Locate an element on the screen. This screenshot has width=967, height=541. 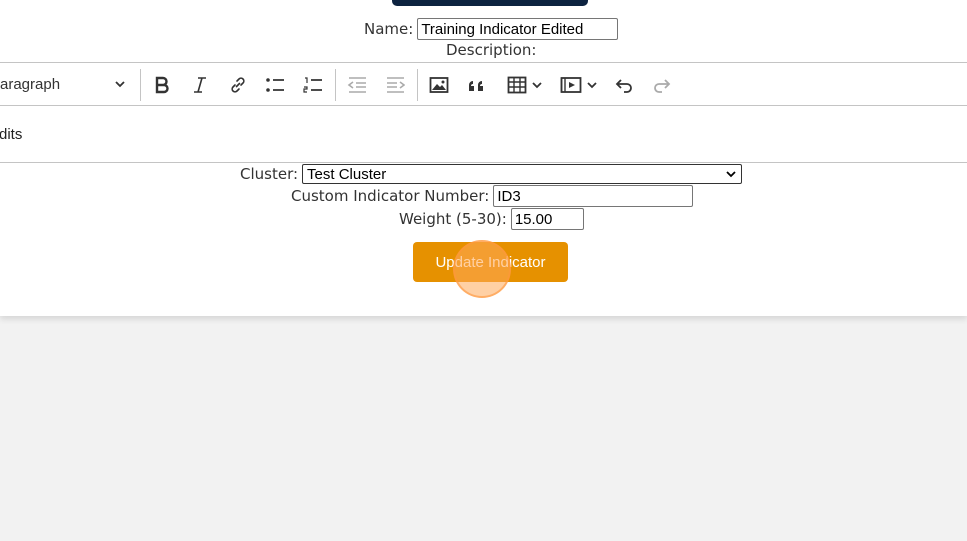
blockquote-button is located at coordinates (477, 84).